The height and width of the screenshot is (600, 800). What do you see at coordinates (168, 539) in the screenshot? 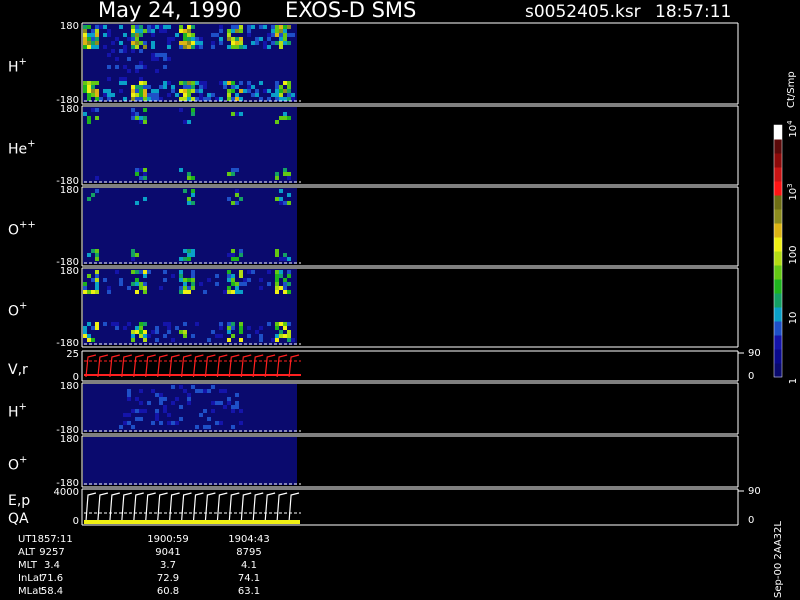
I see `ephemeris-value: 1900:59` at bounding box center [168, 539].